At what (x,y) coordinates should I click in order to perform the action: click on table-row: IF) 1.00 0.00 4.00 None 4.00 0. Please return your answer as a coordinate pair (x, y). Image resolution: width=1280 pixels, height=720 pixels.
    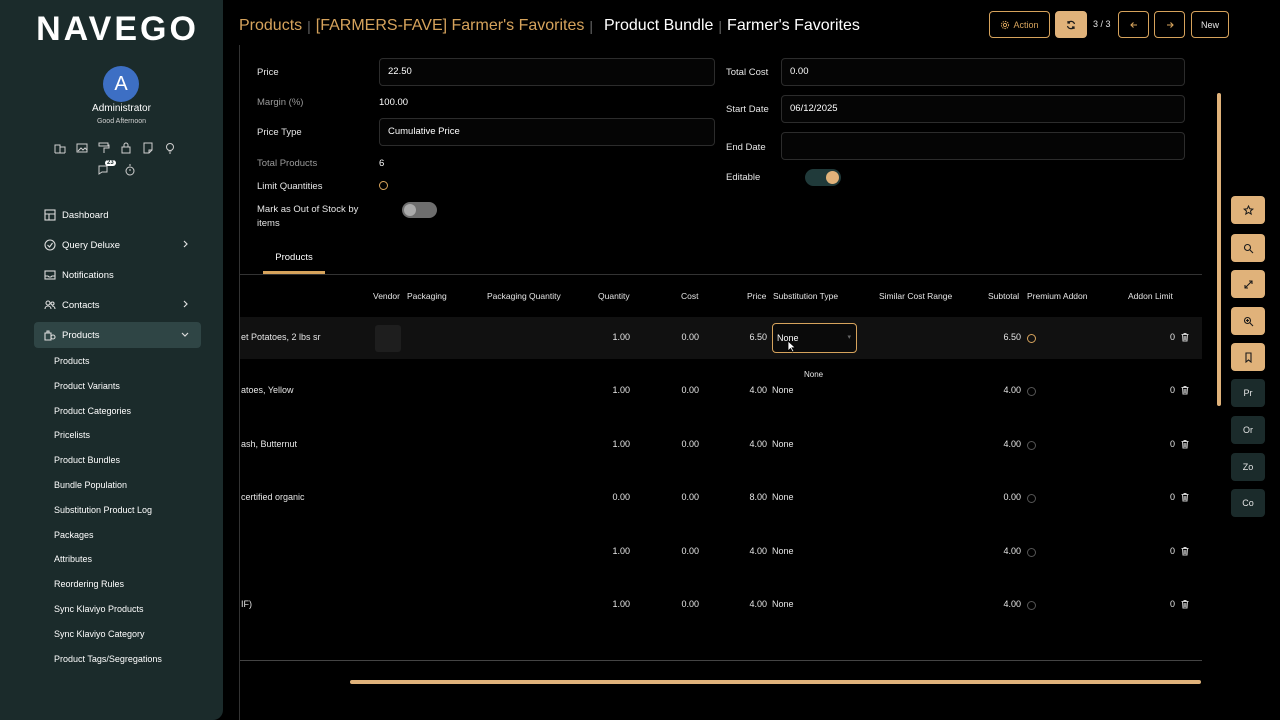
    Looking at the image, I should click on (721, 605).